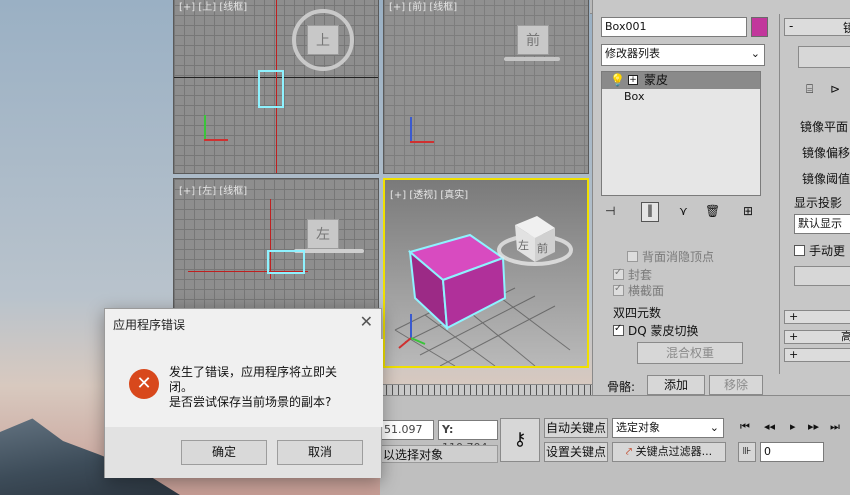 The width and height of the screenshot is (850, 495). I want to click on blend-weight-button: 混合权重, so click(690, 353).